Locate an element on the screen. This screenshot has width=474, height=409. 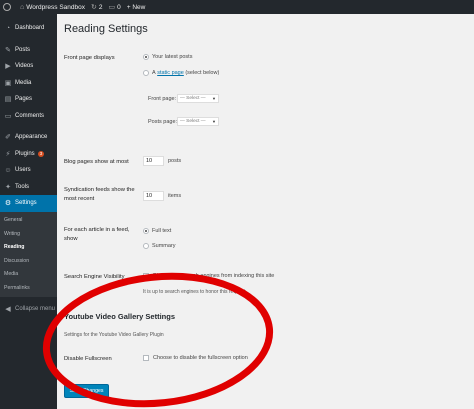
settings-icon: ⚙ is located at coordinates (8, 204).